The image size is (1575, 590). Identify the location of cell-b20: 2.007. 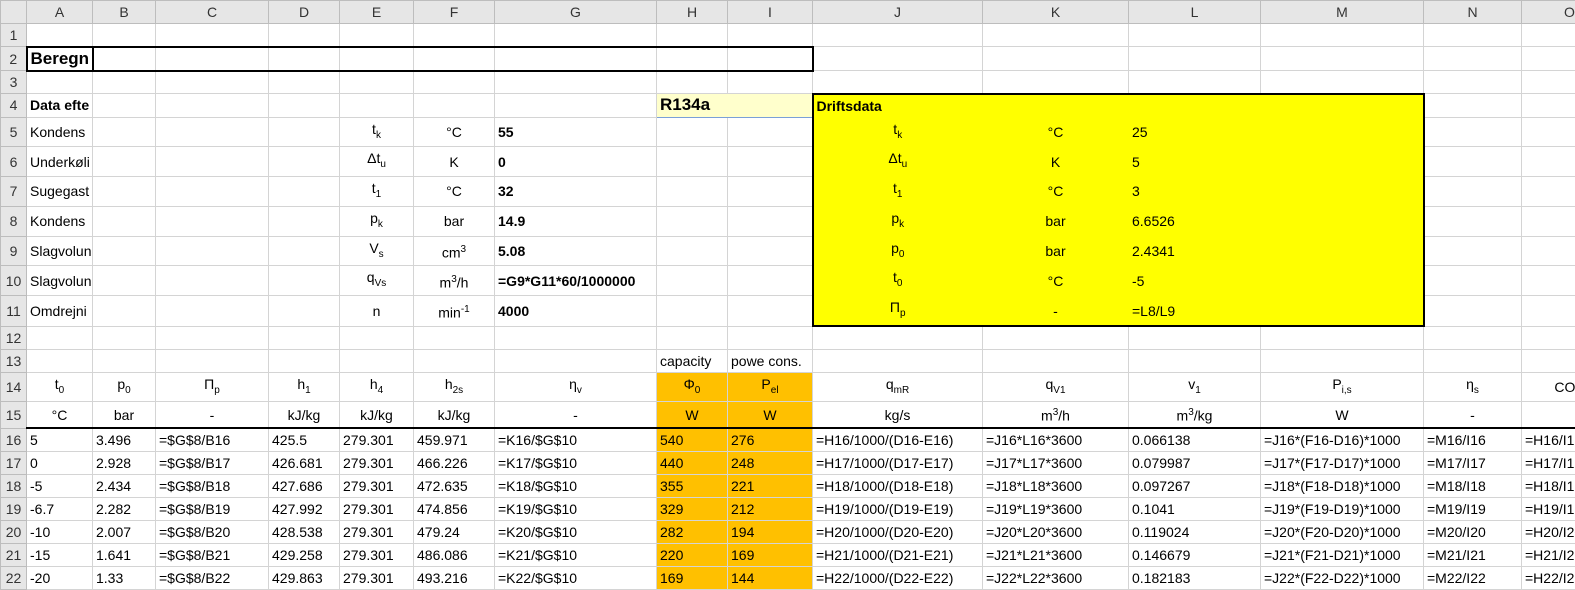
(124, 532).